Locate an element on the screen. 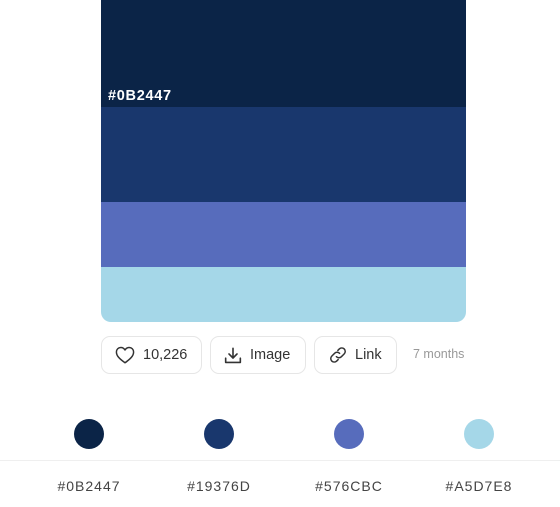 The width and height of the screenshot is (560, 507). color-chip: #0B2447 is located at coordinates (89, 463).